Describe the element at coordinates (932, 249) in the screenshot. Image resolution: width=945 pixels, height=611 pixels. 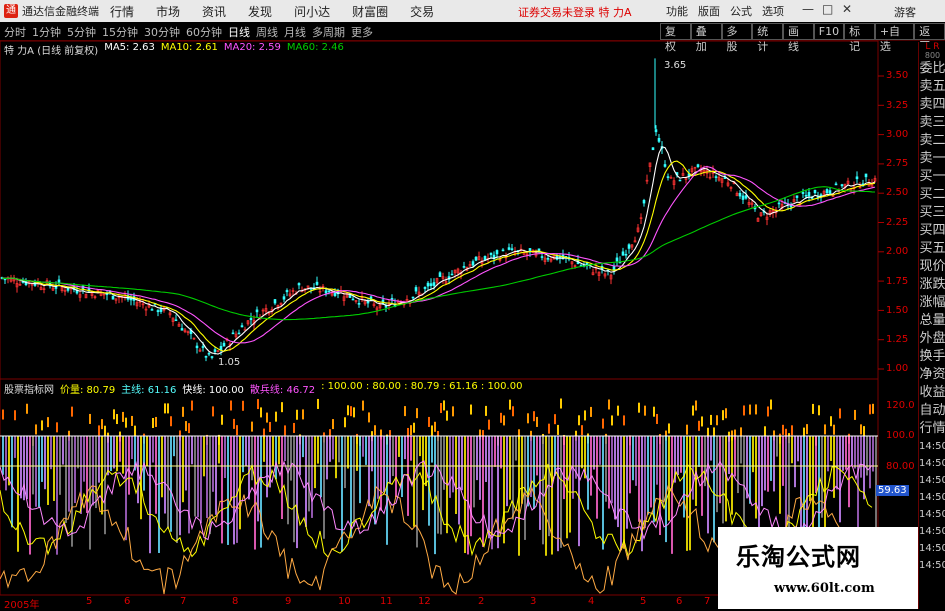
I see `quote-buy5: 买五` at that location.